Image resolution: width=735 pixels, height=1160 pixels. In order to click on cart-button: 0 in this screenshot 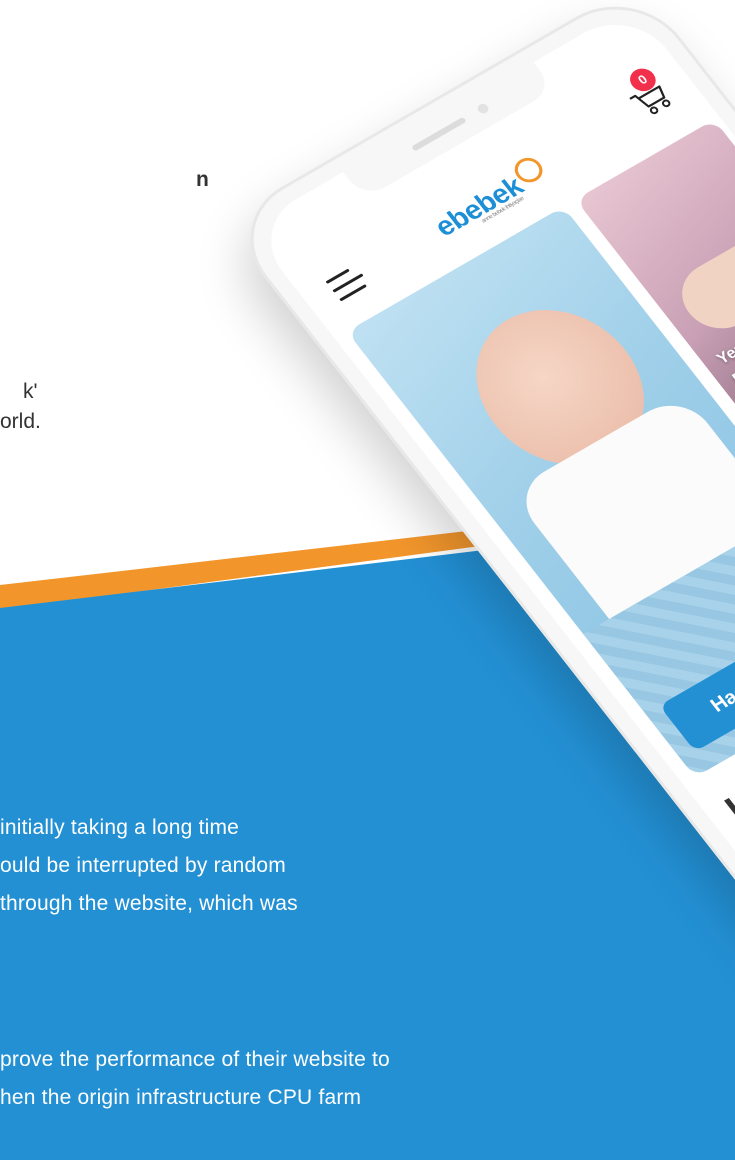, I will do `click(650, 94)`.